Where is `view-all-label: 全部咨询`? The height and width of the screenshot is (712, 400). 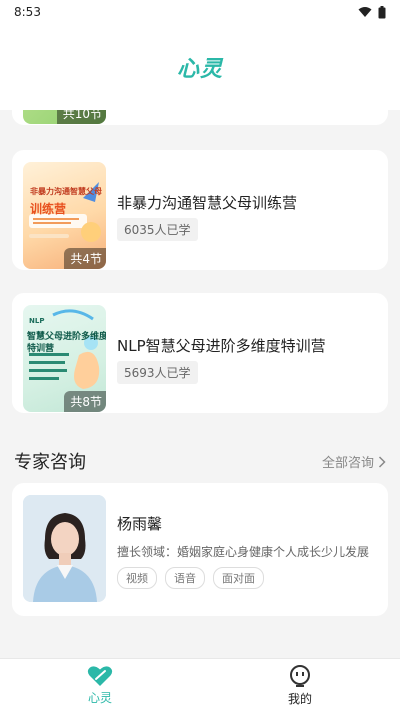
view-all-label: 全部咨询 is located at coordinates (347, 463).